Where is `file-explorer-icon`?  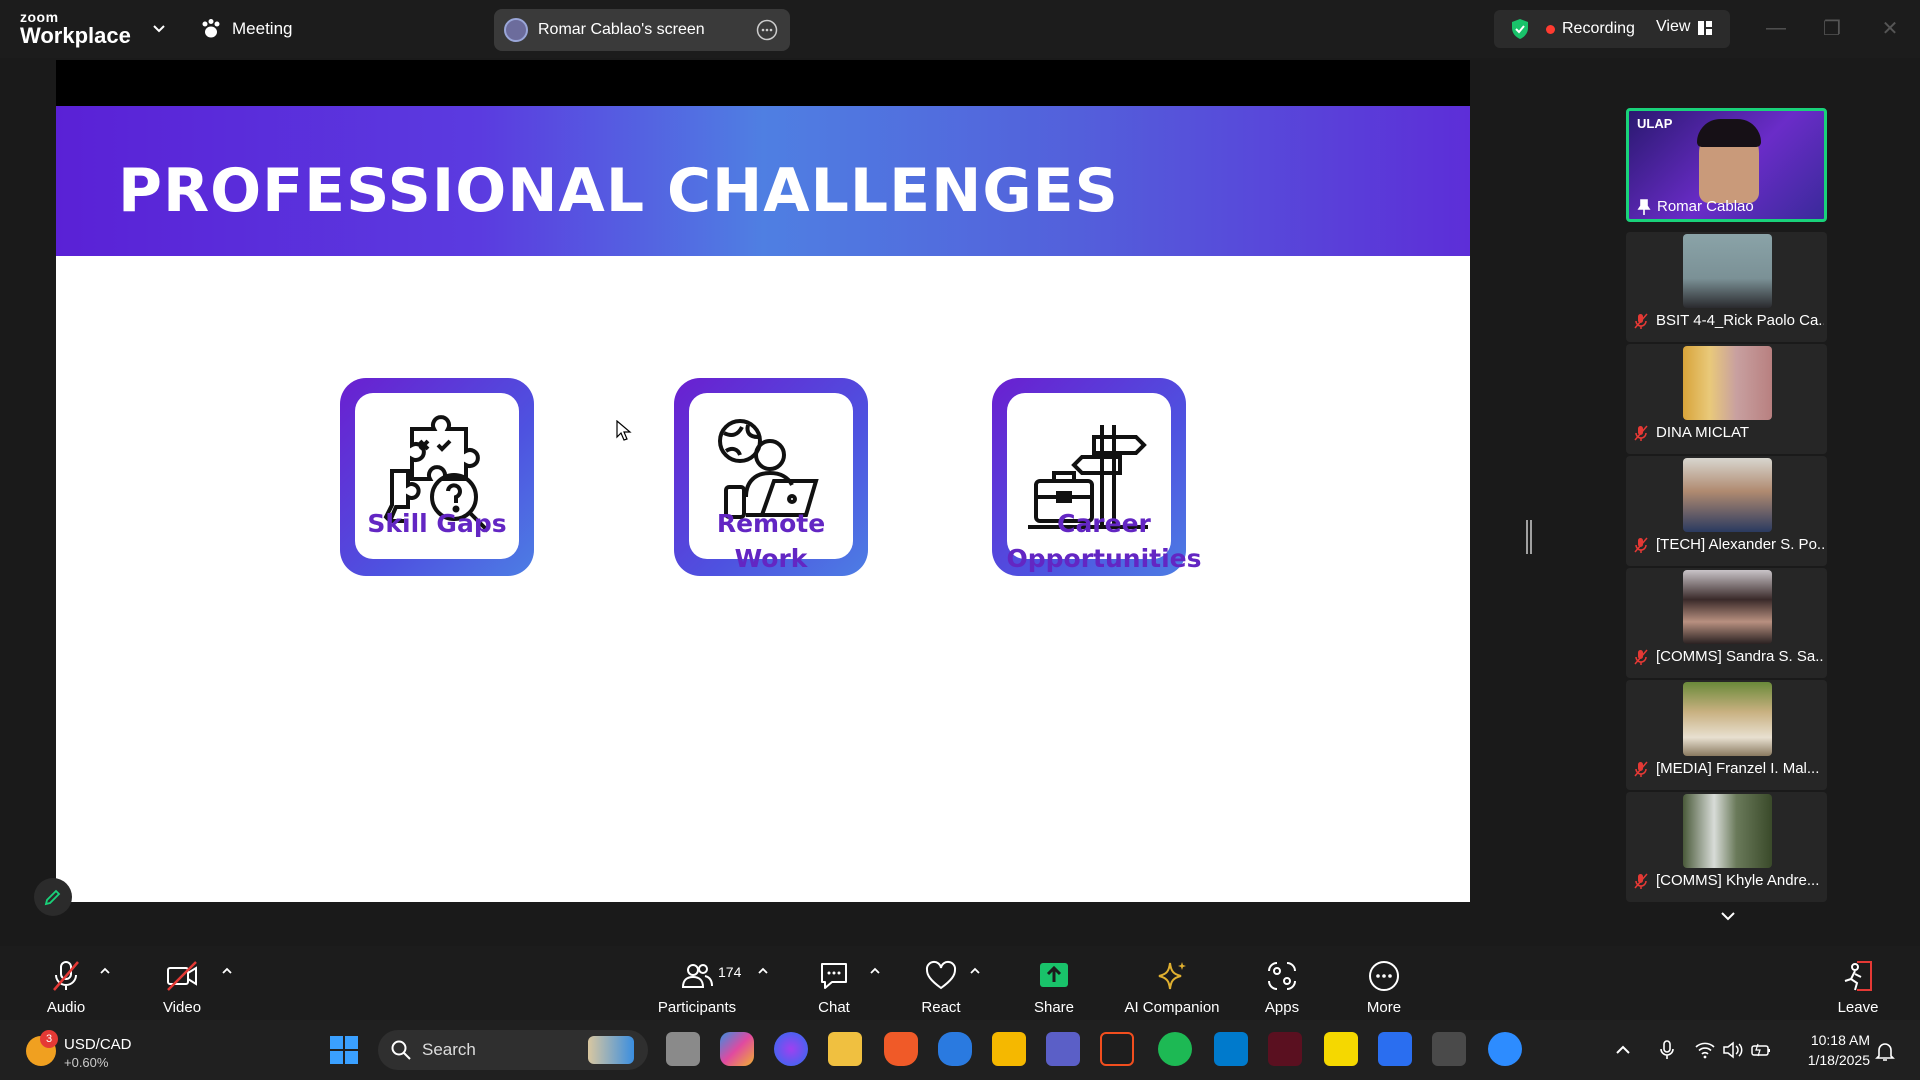 file-explorer-icon is located at coordinates (845, 1049).